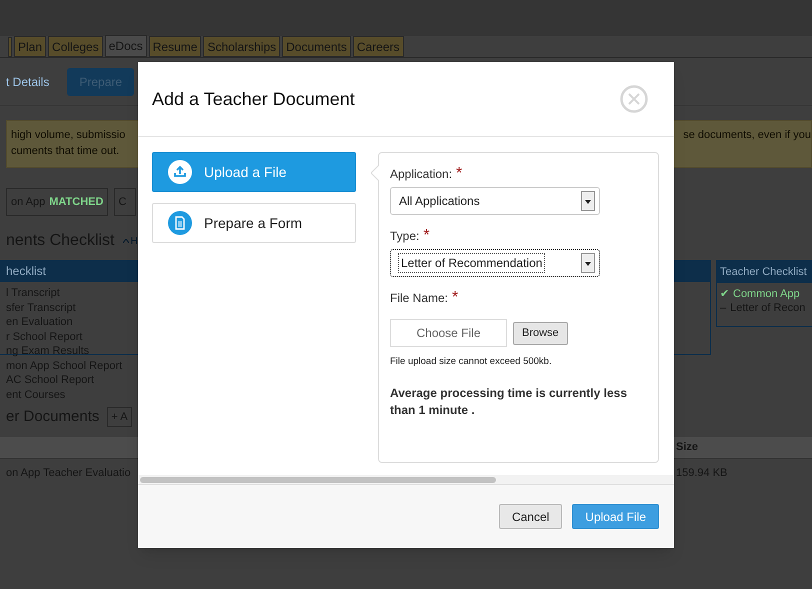 This screenshot has width=812, height=589. I want to click on tab: Plan, so click(30, 46).